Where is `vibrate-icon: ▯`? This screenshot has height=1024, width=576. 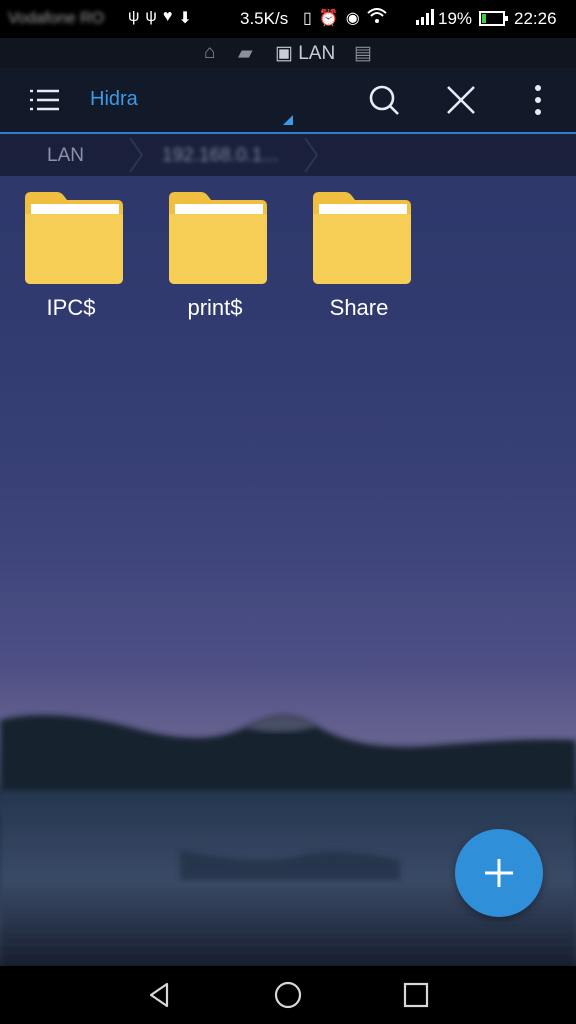
vibrate-icon: ▯ is located at coordinates (307, 18).